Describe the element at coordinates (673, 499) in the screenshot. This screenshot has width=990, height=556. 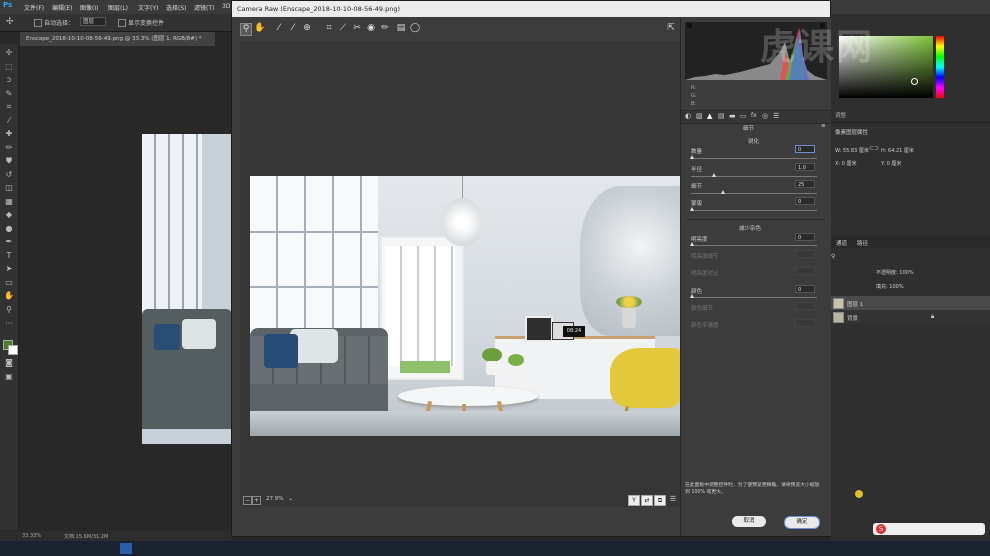
I see `toggle-settings-icon: ☰` at that location.